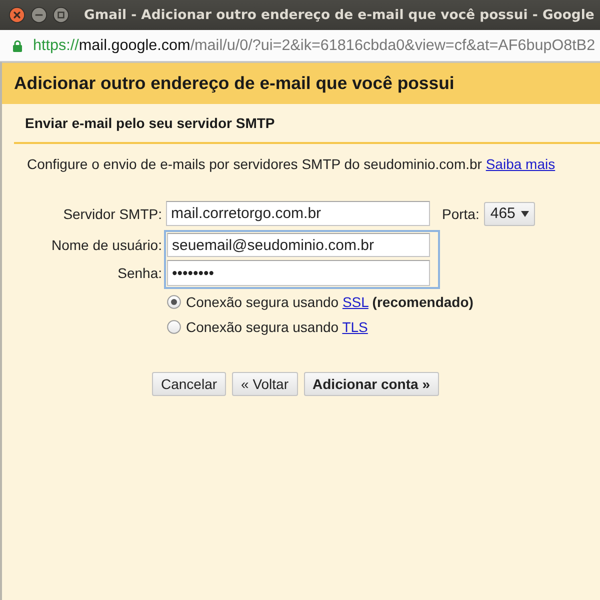  Describe the element at coordinates (291, 164) in the screenshot. I see `description-text: Configure o envio de e-mails por servidores SMTP do seudominio.com.br Saiba mais` at that location.